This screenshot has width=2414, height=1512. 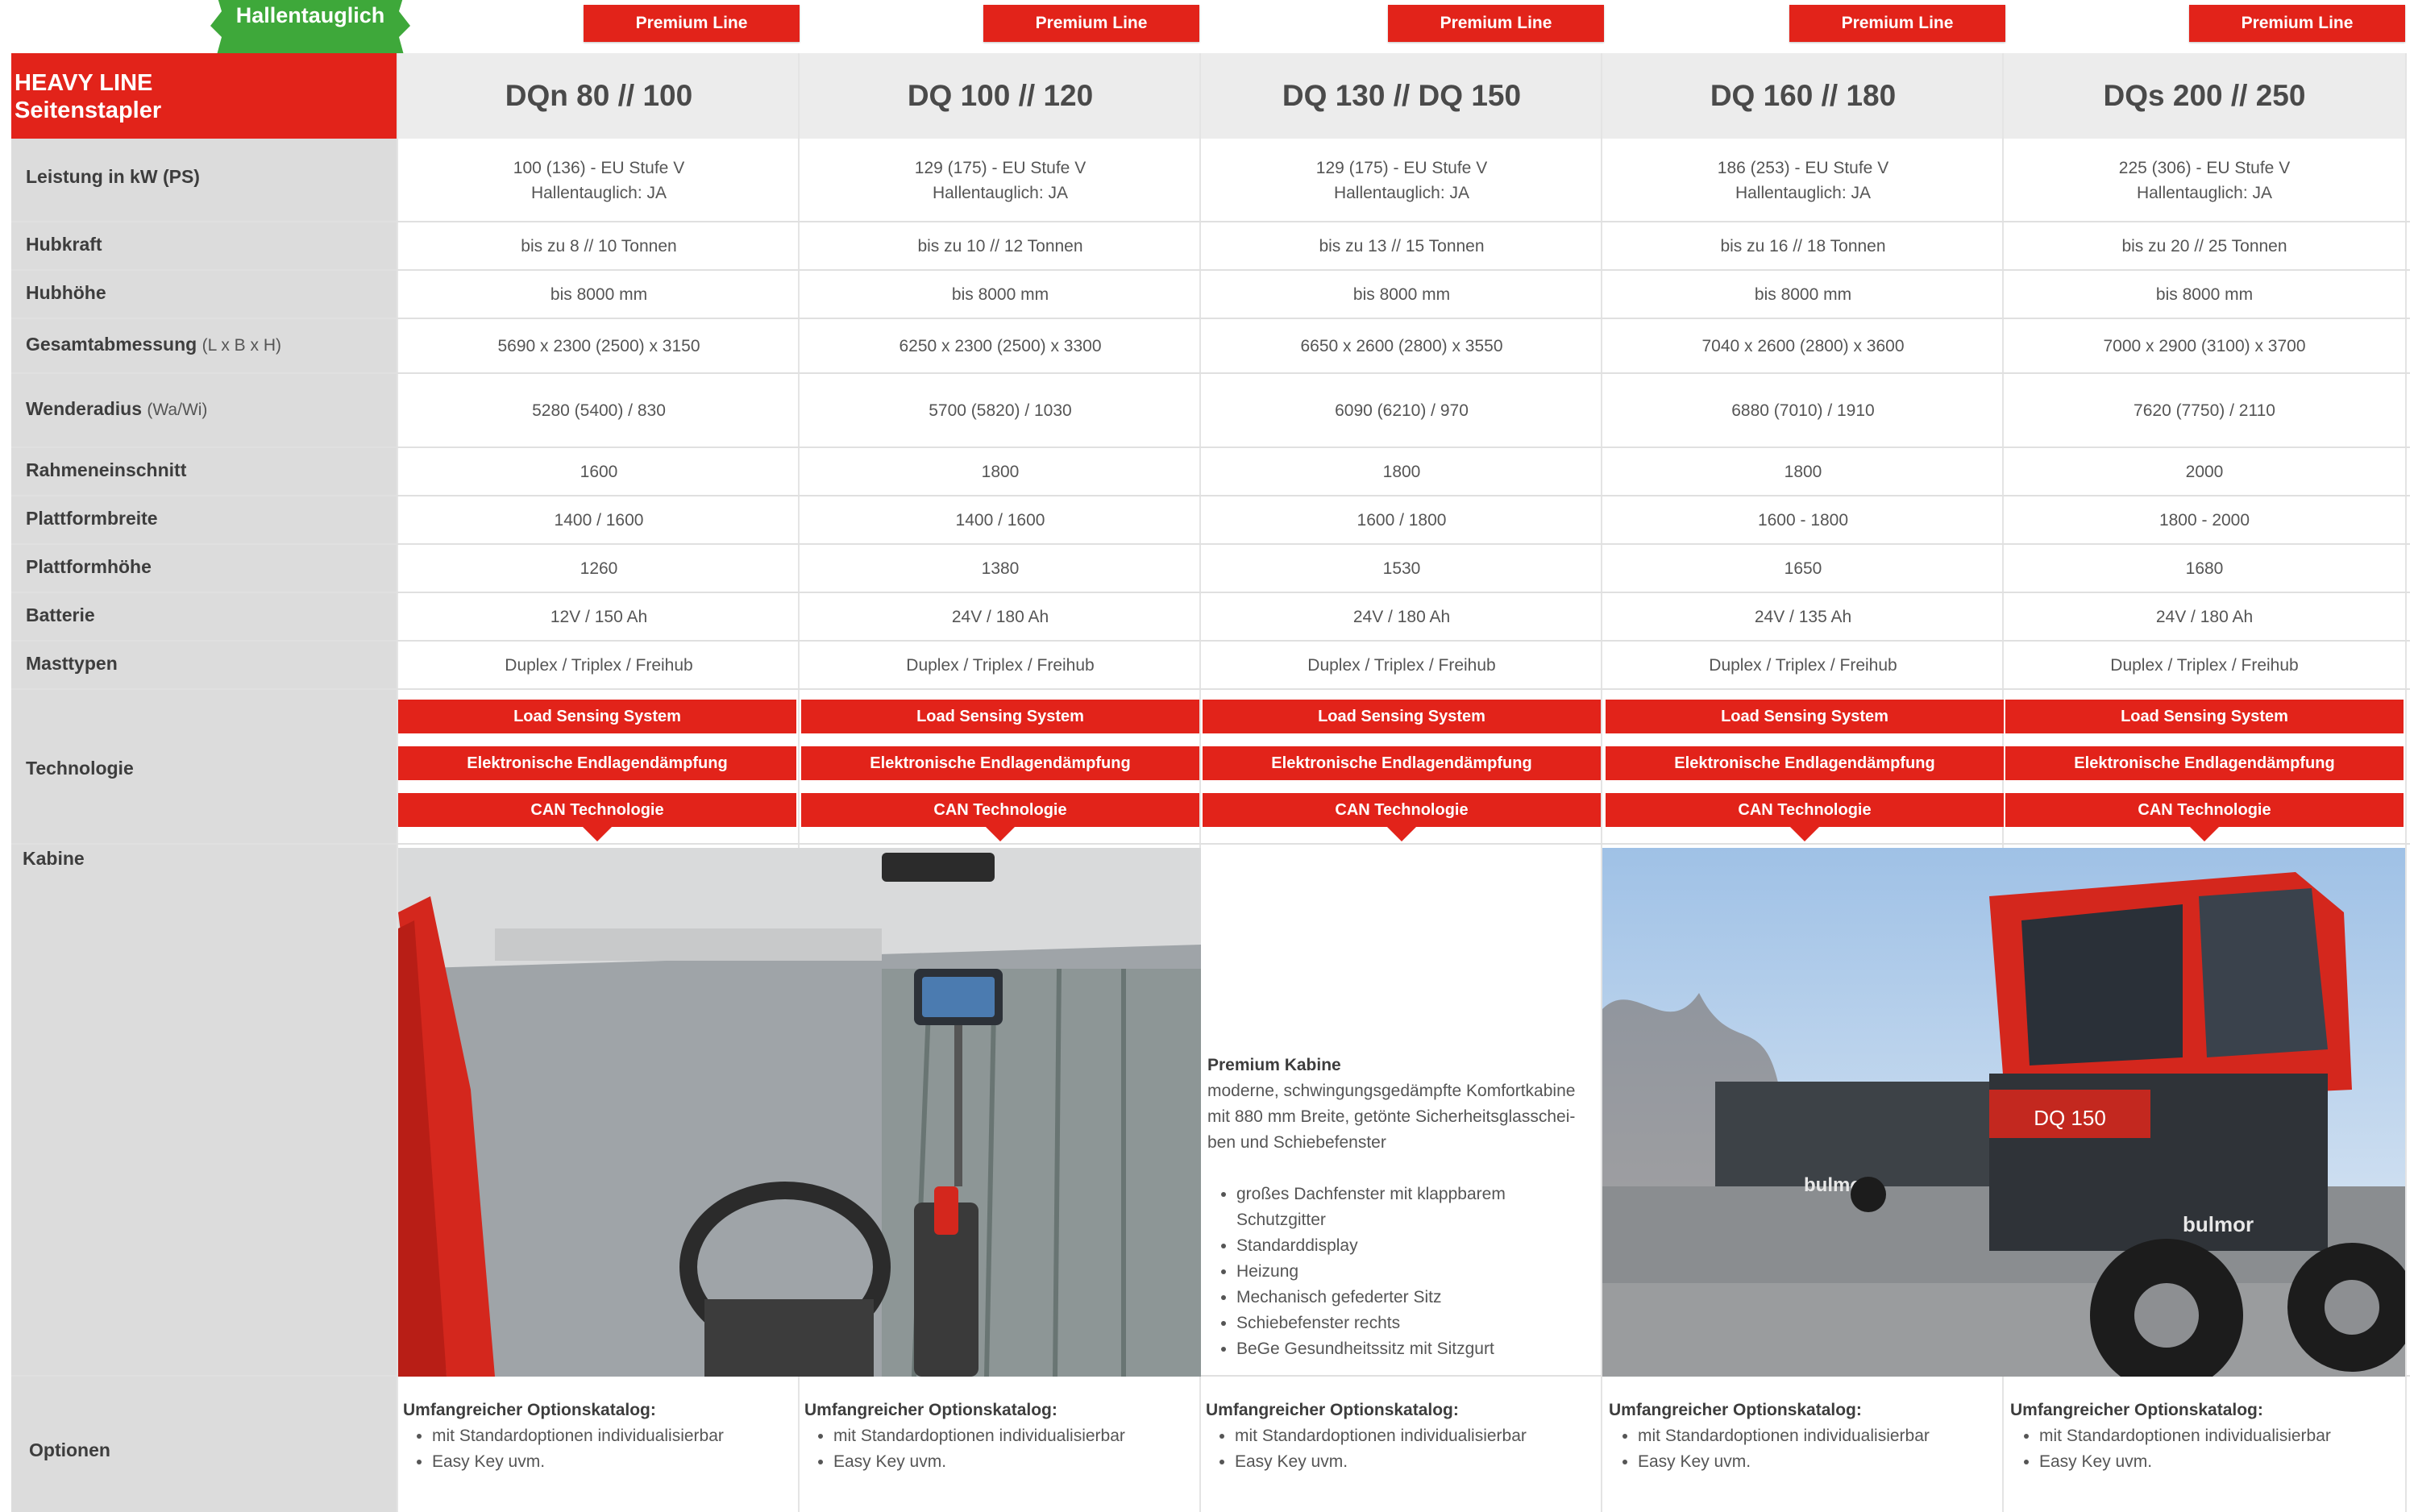 I want to click on row-label-plattformbreite: Plattformbreite, so click(x=92, y=518).